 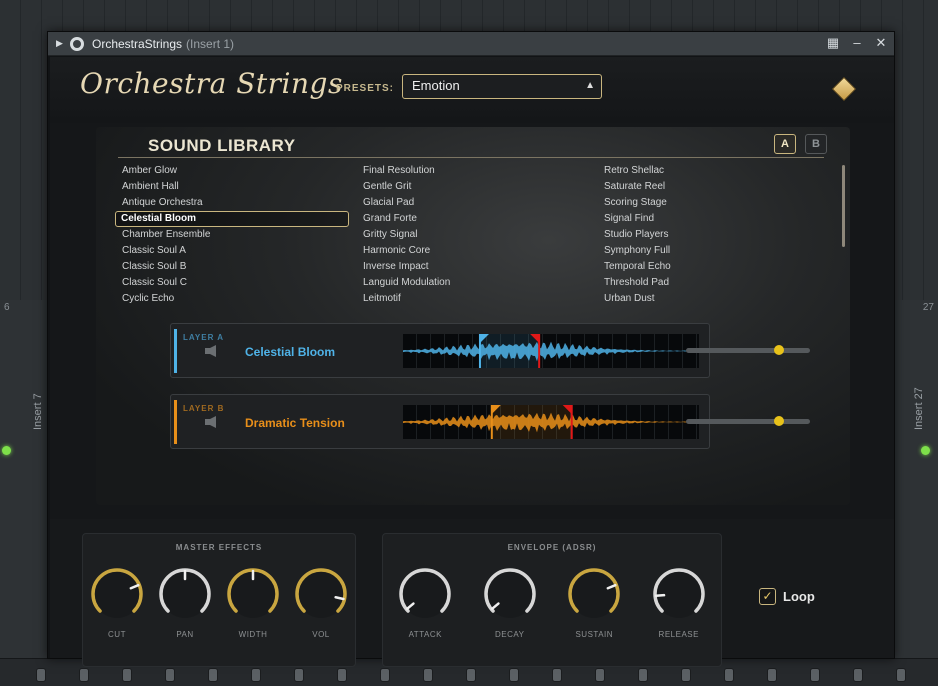 What do you see at coordinates (234, 203) in the screenshot?
I see `library-item: Antique Orchestra` at bounding box center [234, 203].